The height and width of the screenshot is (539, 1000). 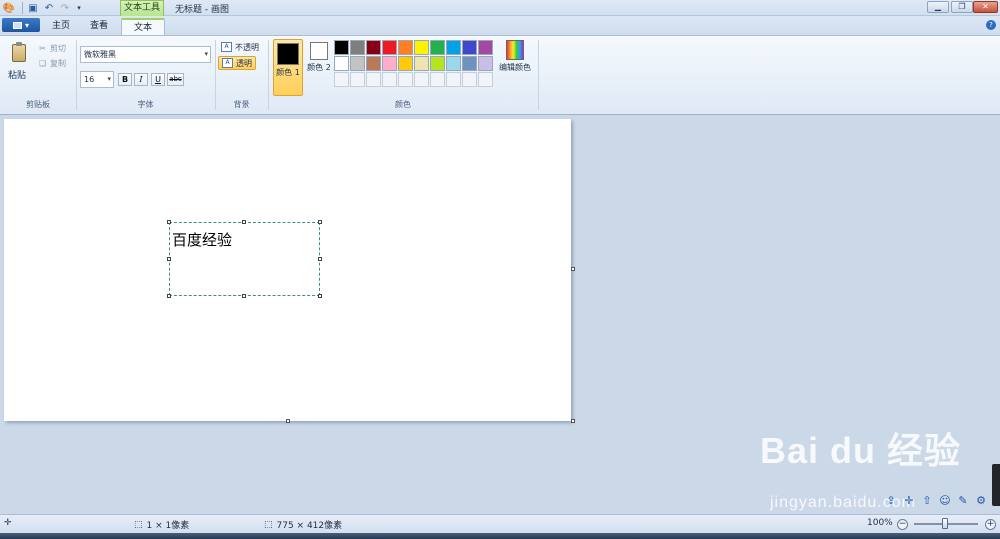 What do you see at coordinates (288, 67) in the screenshot?
I see `color1-button: 颜色 1` at bounding box center [288, 67].